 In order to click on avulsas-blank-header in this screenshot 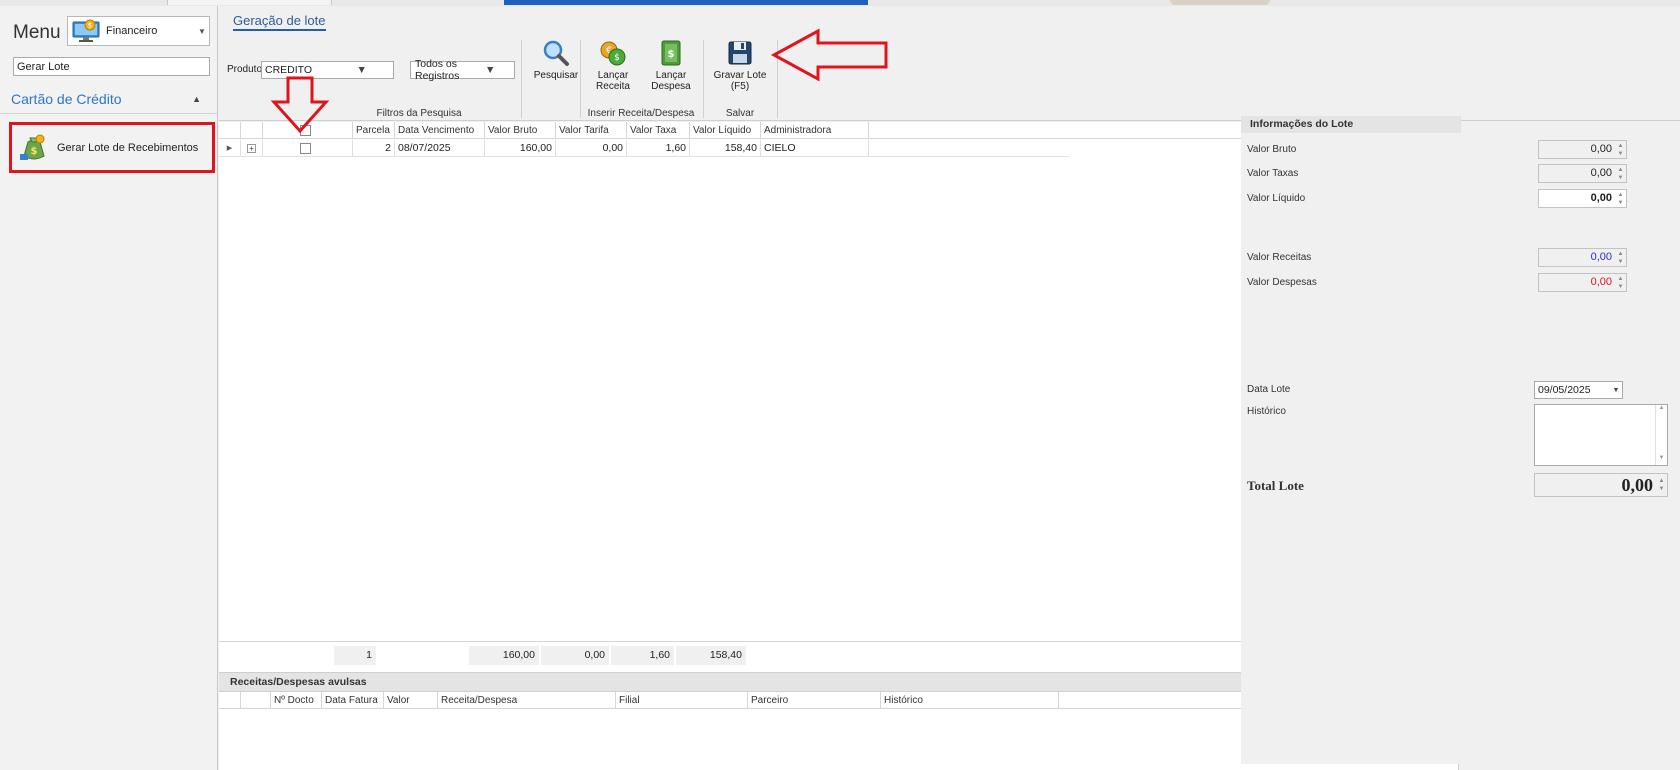, I will do `click(256, 700)`.